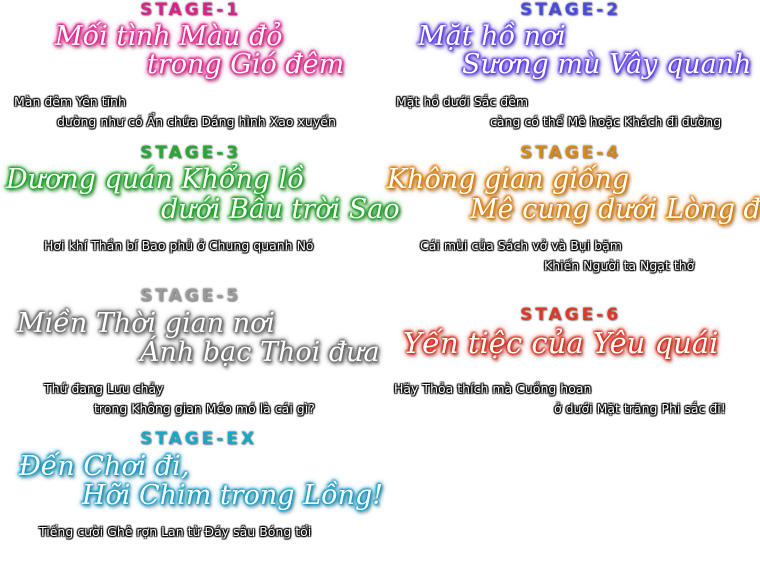 Image resolution: width=760 pixels, height=572 pixels. Describe the element at coordinates (179, 245) in the screenshot. I see `stage-3-desc-line-1: Hơi khí Thần bí Bao phủ ở Chung quanh Nó` at that location.